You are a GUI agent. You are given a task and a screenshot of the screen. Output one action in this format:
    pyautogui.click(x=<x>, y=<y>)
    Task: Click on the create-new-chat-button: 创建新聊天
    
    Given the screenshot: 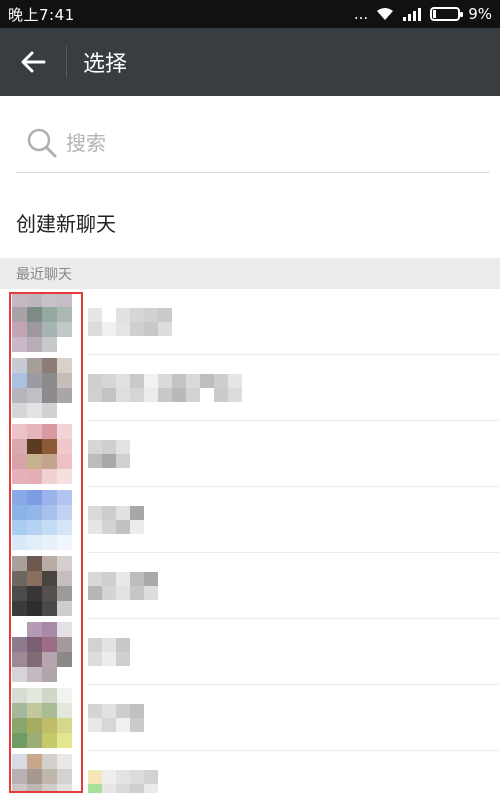 What is the action you would take?
    pyautogui.click(x=250, y=222)
    